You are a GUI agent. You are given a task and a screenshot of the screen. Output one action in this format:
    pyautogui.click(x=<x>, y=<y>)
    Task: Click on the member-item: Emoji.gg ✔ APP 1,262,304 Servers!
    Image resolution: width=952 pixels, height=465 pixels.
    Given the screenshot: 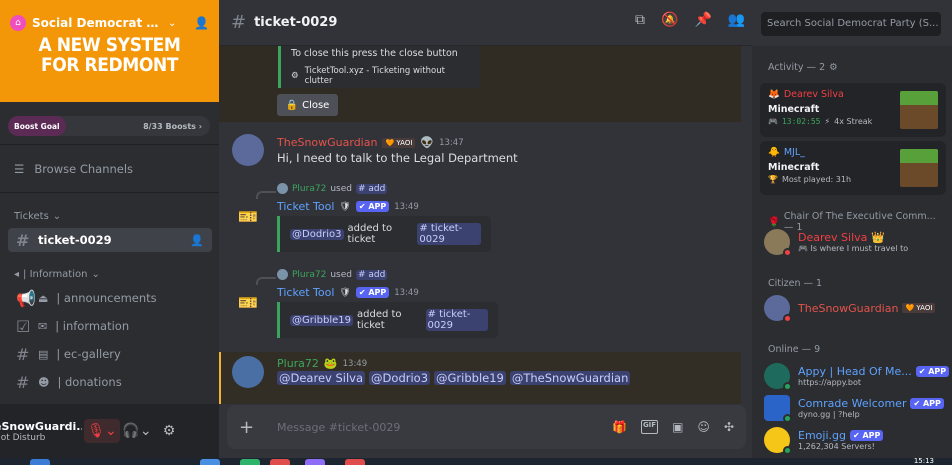 What is the action you would take?
    pyautogui.click(x=854, y=440)
    